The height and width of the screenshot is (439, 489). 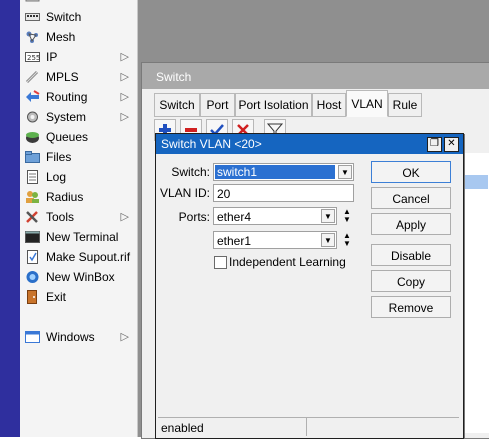 I want to click on menu-item-new-winbox: New WinBox, so click(x=78, y=277).